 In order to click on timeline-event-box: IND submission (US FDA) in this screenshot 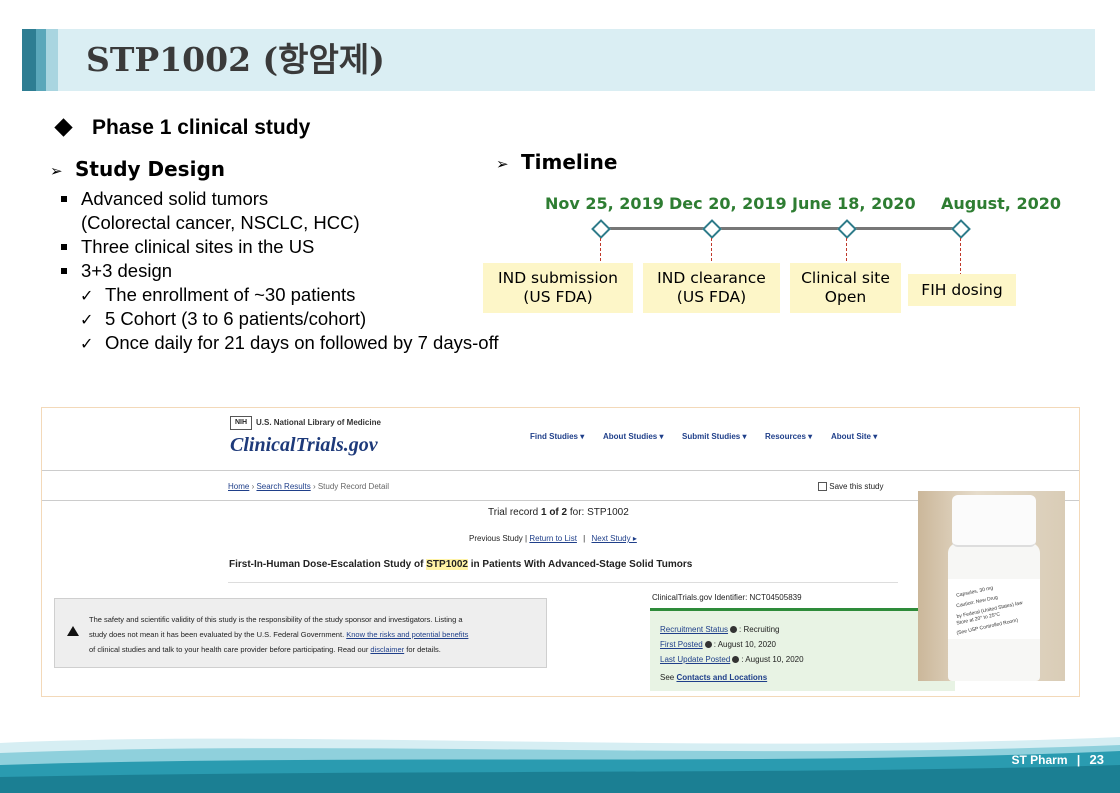, I will do `click(558, 288)`.